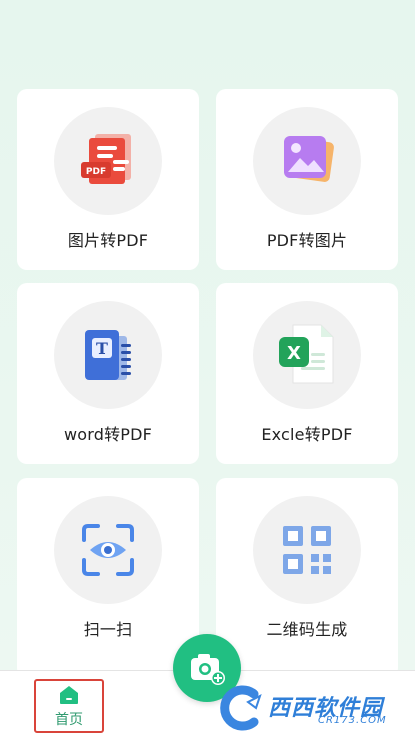 The width and height of the screenshot is (415, 738). I want to click on watermark-c-icon, so click(241, 708).